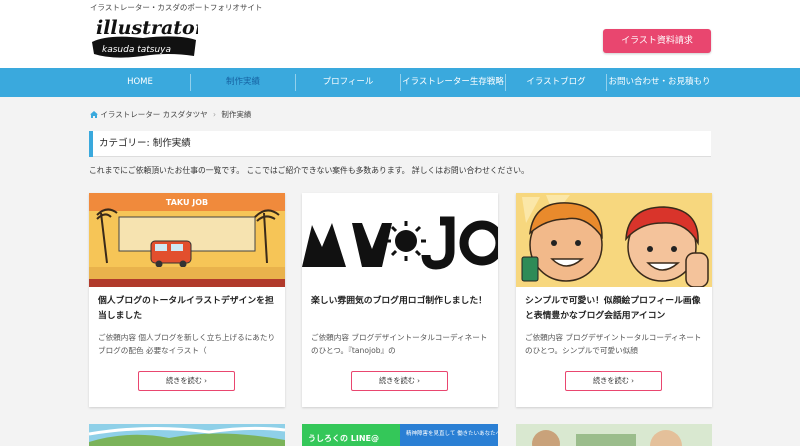  I want to click on page-title: カテゴリー: 制作実績, so click(145, 143).